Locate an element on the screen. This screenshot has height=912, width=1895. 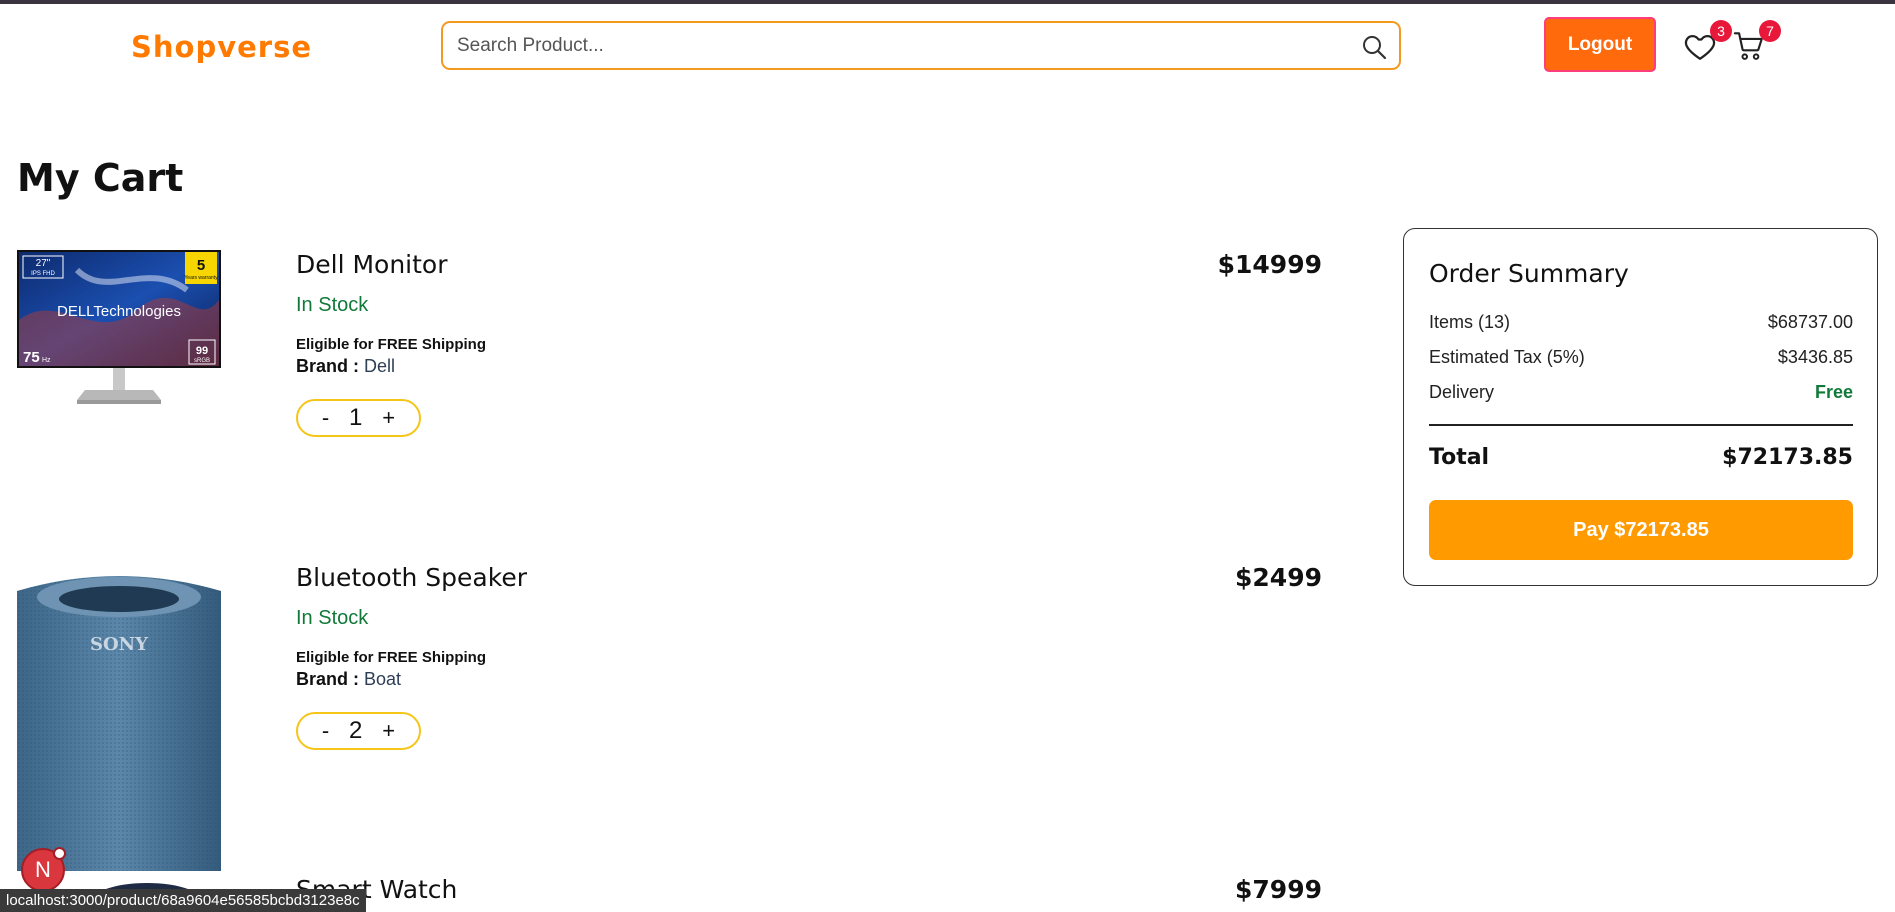
total-label: Total is located at coordinates (1459, 457).